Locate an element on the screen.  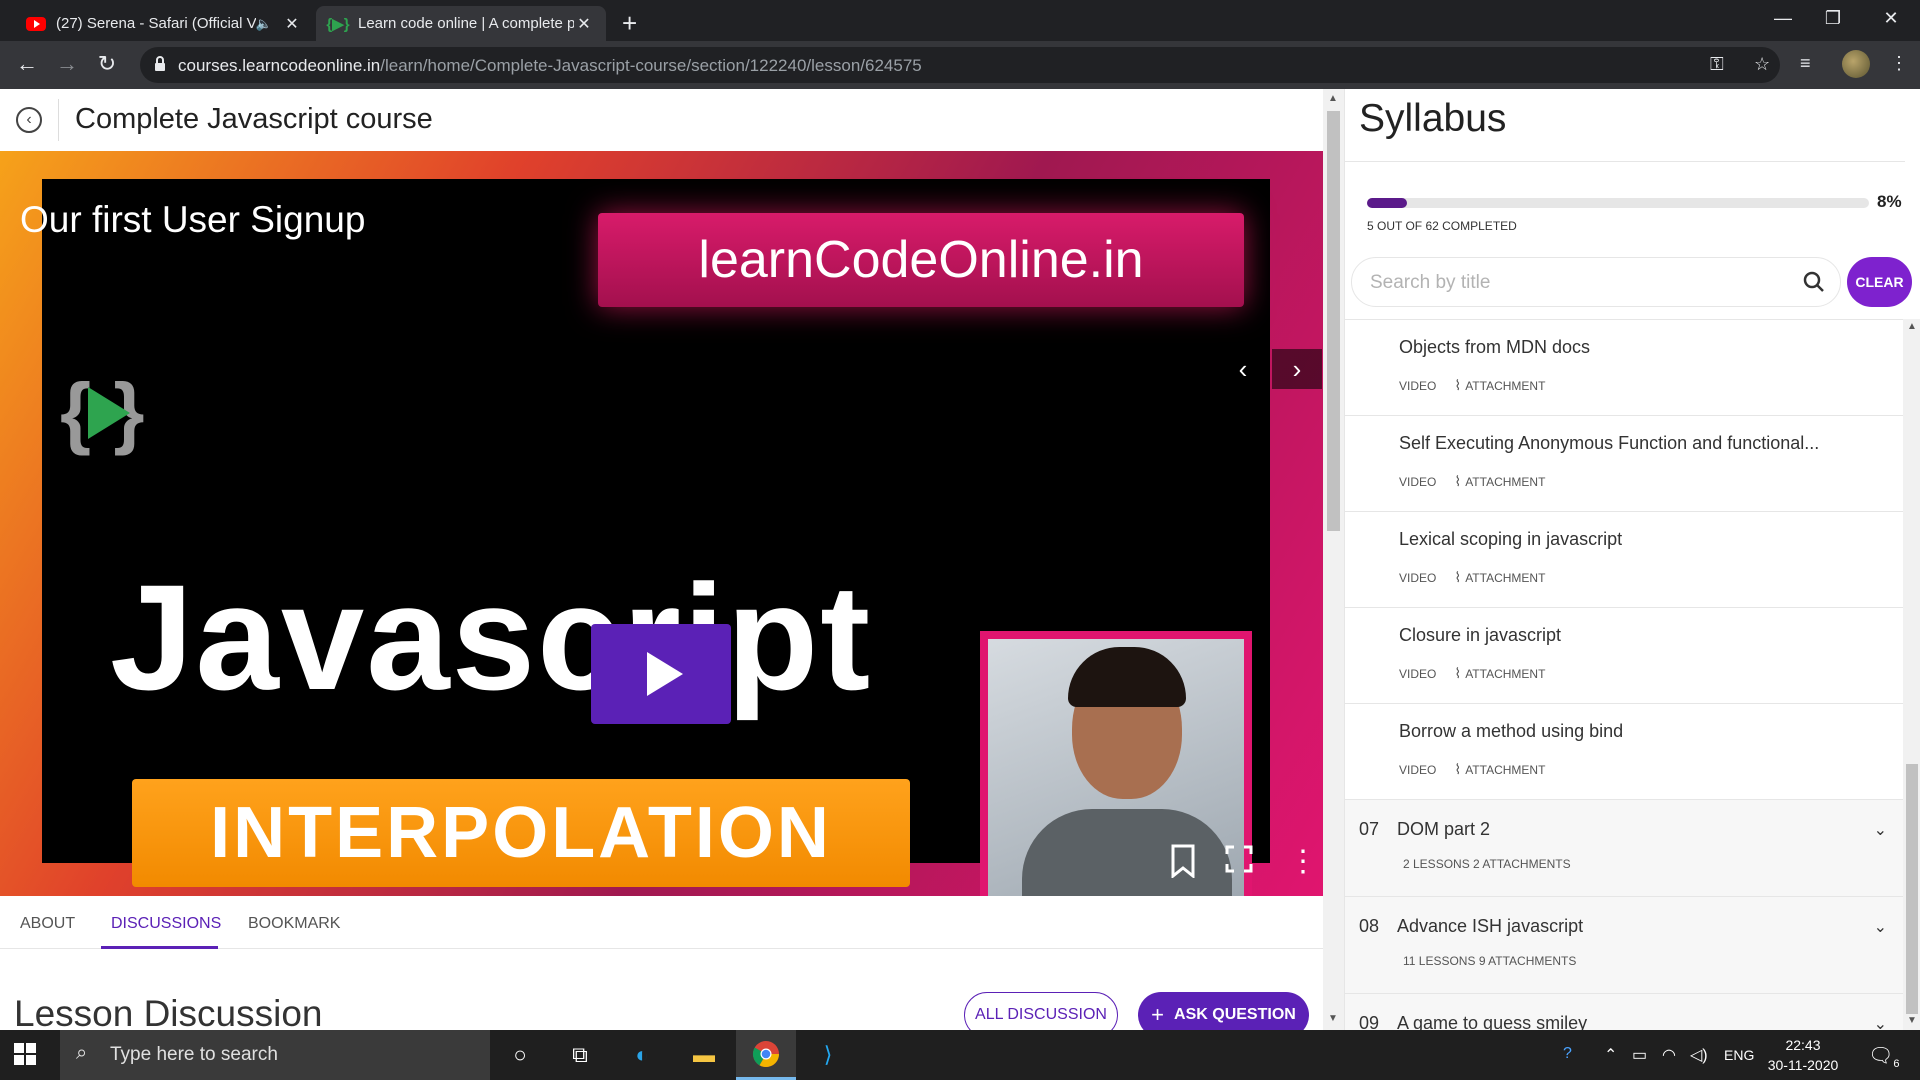
chevron-up-icon: ⌃ is located at coordinates (1610, 1055).